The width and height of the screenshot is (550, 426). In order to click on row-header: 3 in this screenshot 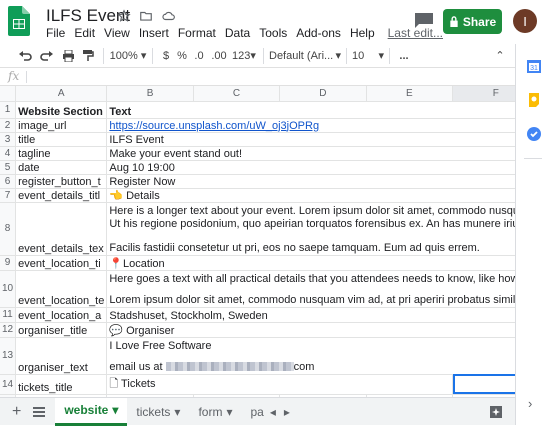, I will do `click(8, 139)`.